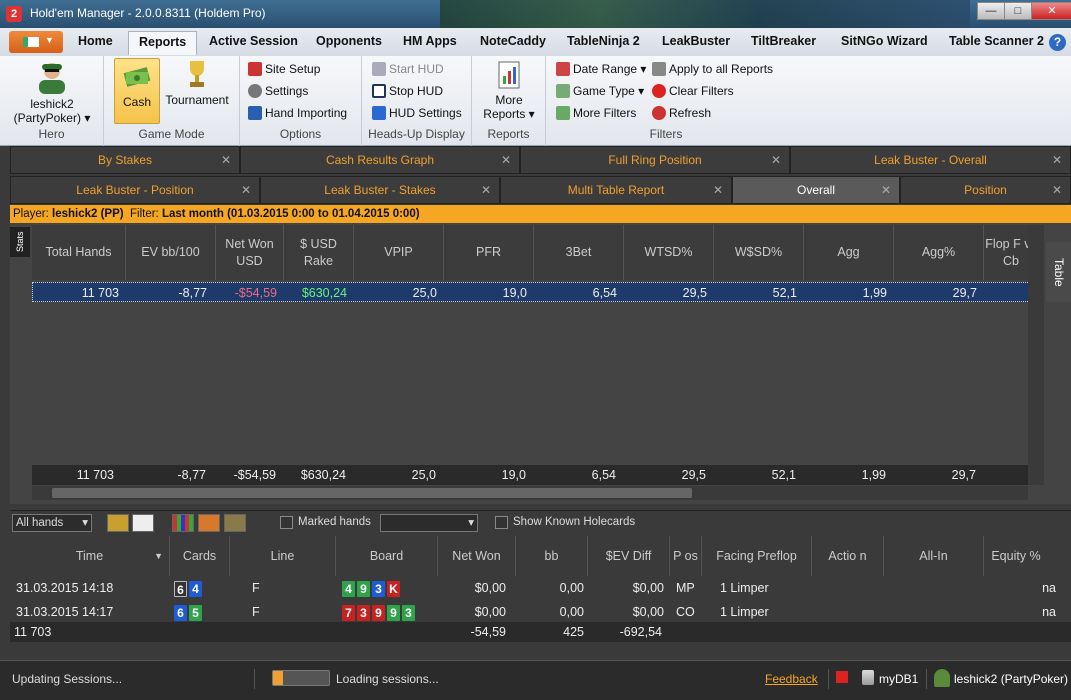  What do you see at coordinates (884, 41) in the screenshot?
I see `tab-sitngo-wizard: SitNGo Wizard` at bounding box center [884, 41].